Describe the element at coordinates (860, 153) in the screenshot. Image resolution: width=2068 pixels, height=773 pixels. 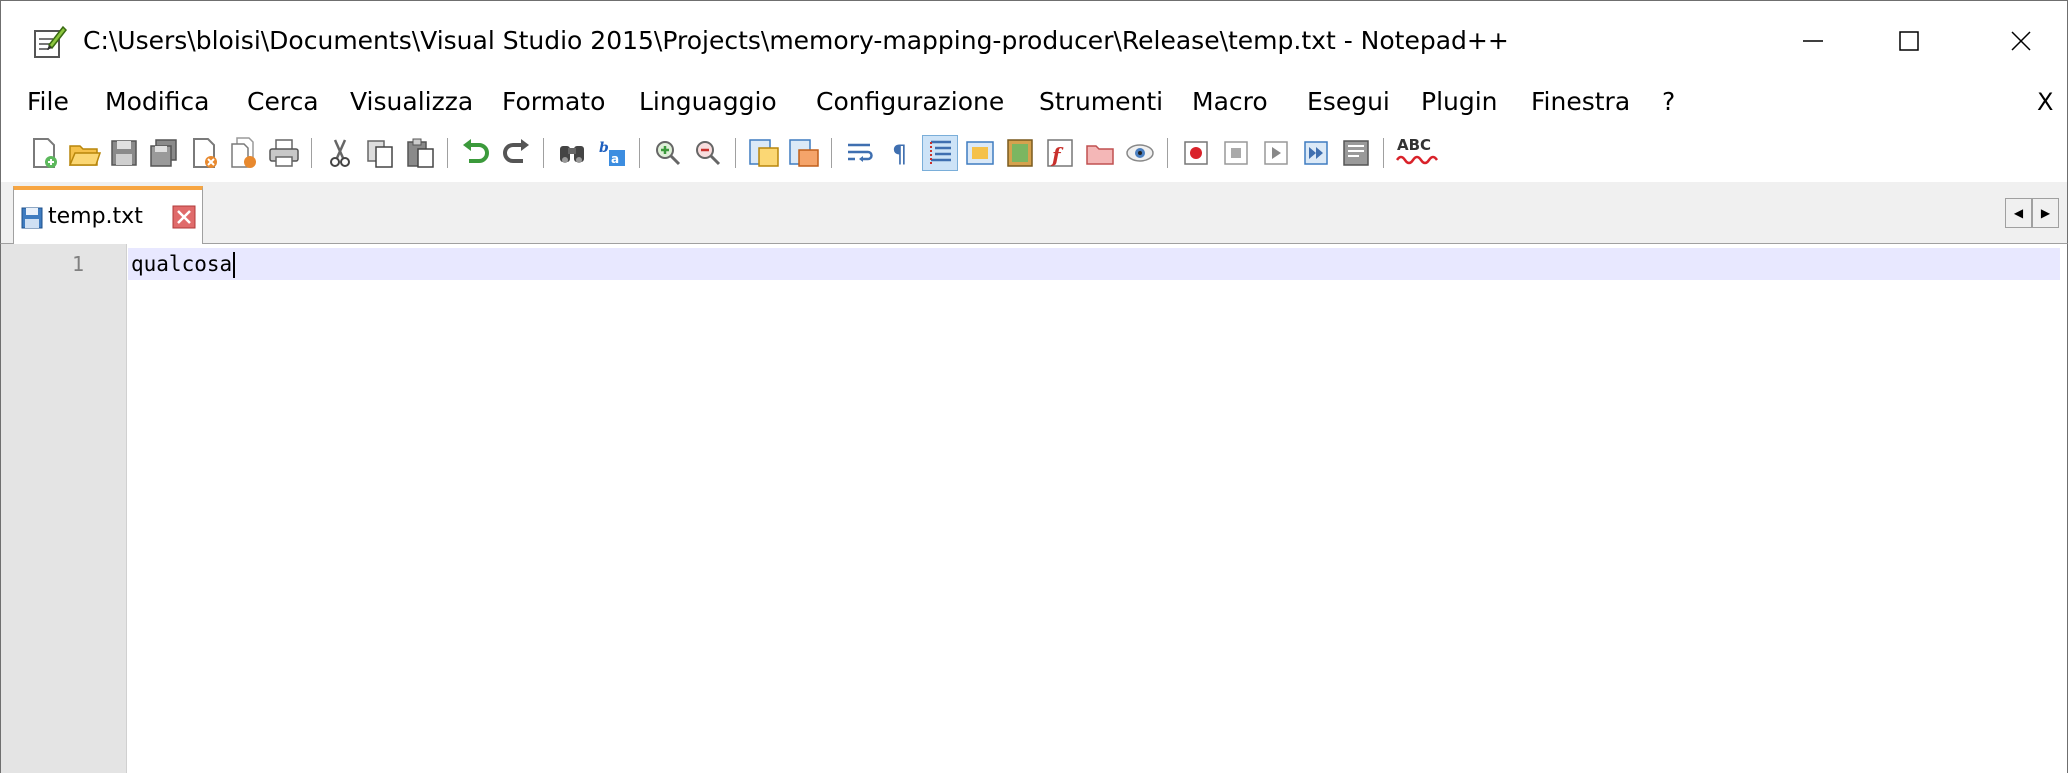
I see `word-wrap-button` at that location.